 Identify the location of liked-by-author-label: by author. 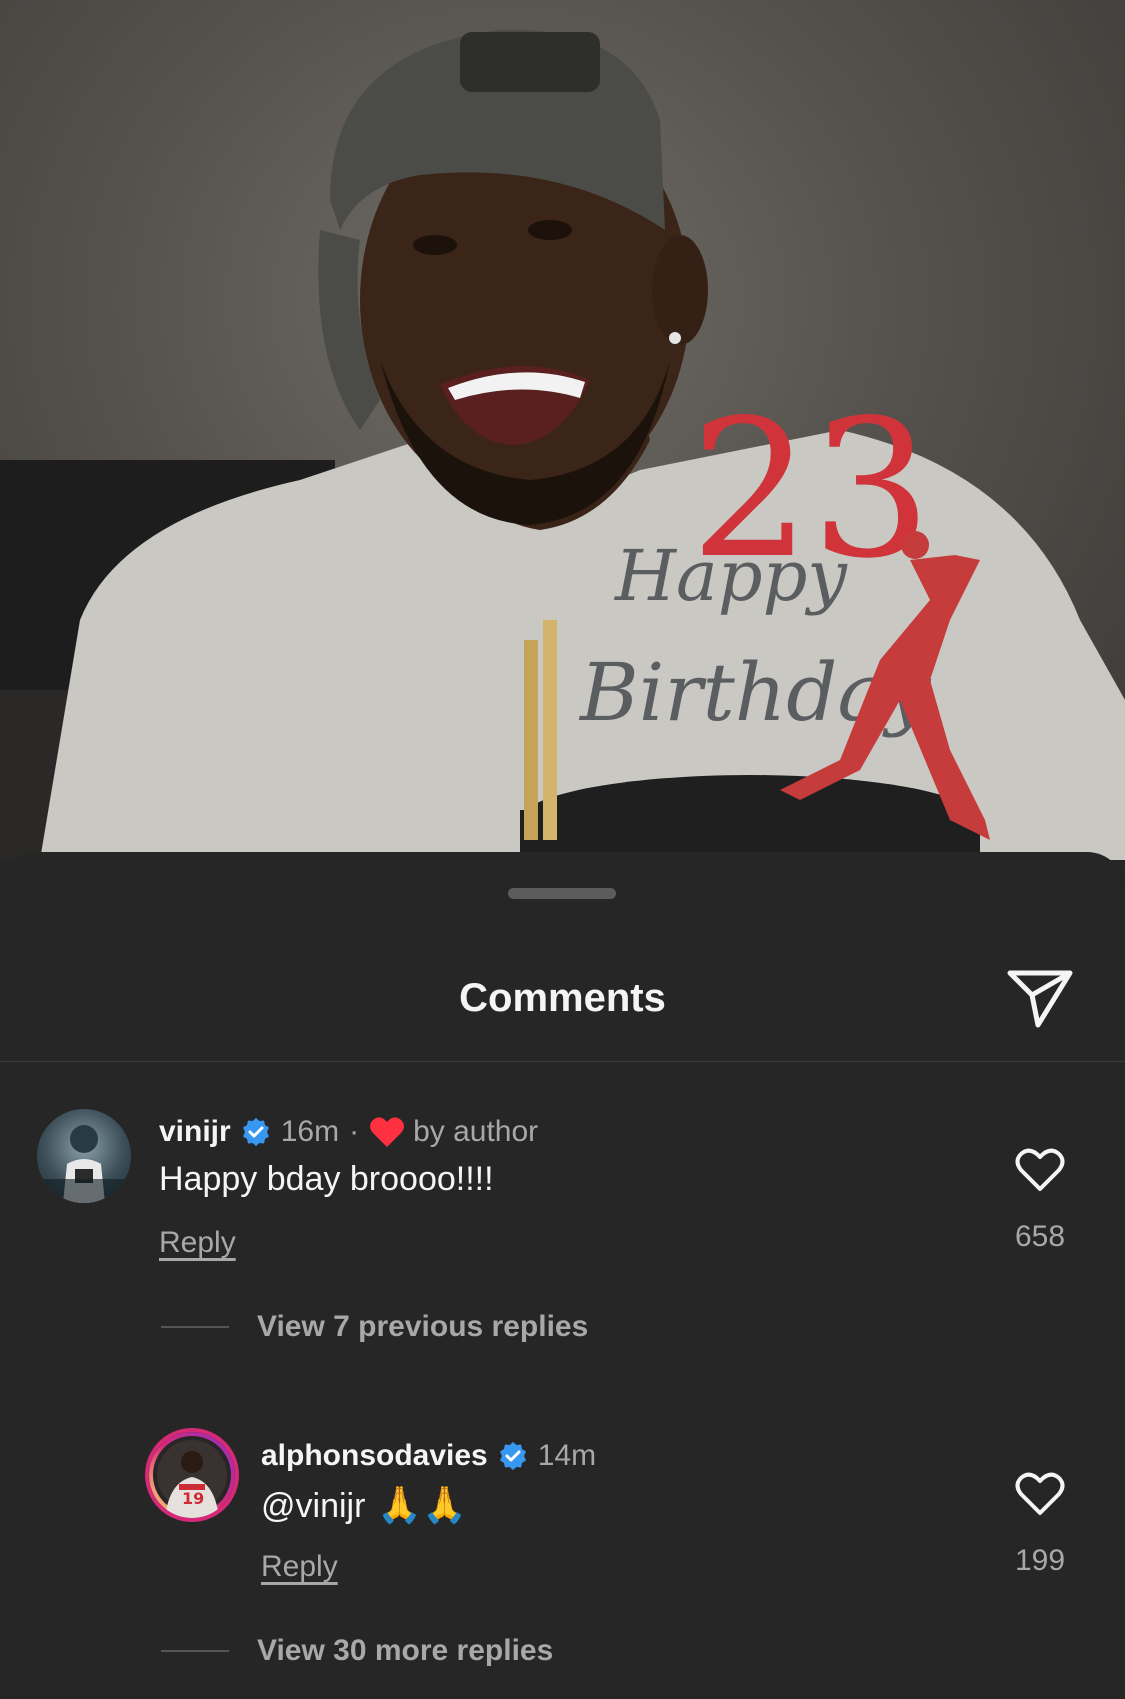
(476, 1131).